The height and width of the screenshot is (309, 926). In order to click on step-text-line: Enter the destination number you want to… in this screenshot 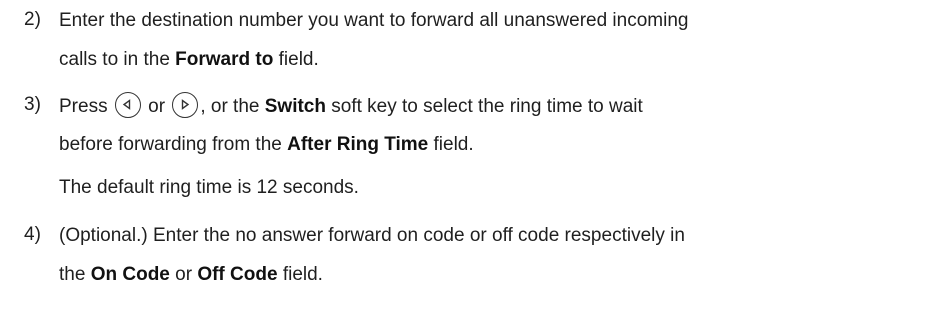, I will do `click(374, 20)`.